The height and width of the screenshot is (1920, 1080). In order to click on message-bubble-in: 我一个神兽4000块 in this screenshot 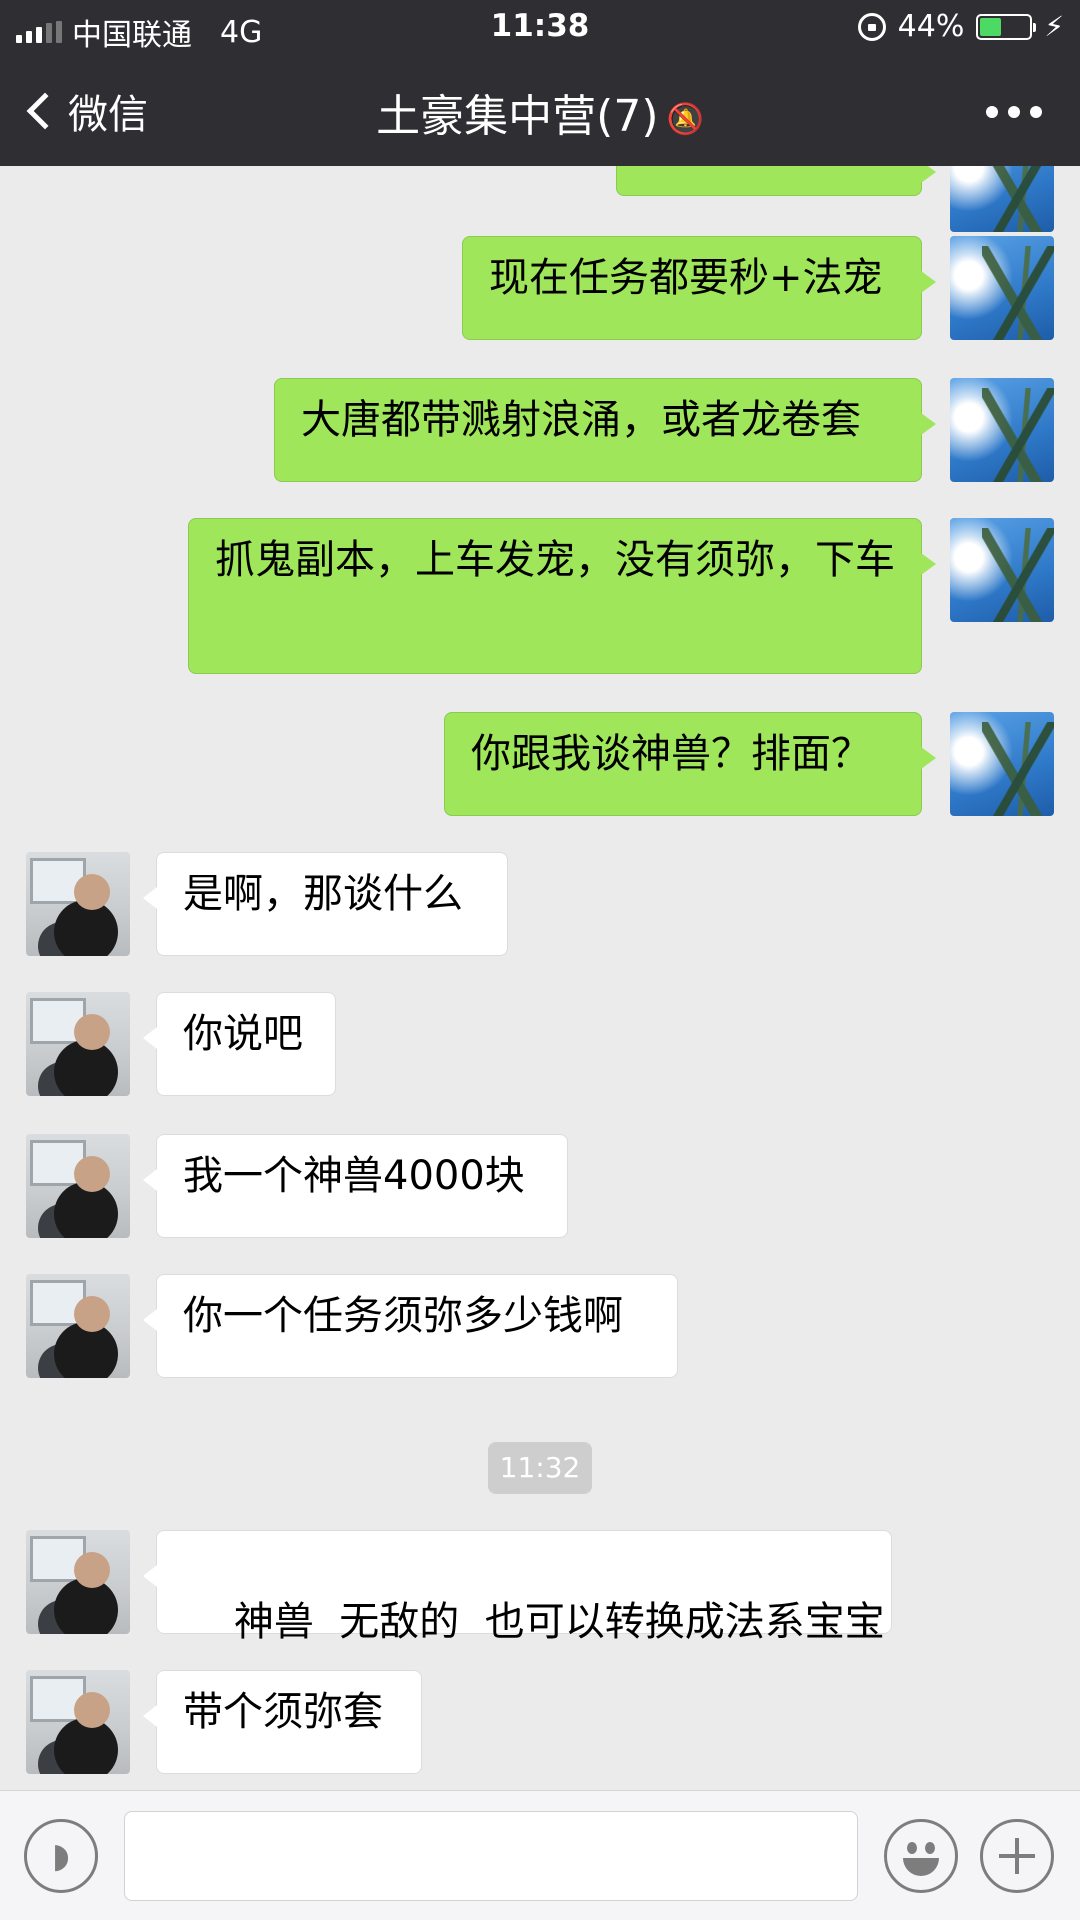, I will do `click(355, 1186)`.